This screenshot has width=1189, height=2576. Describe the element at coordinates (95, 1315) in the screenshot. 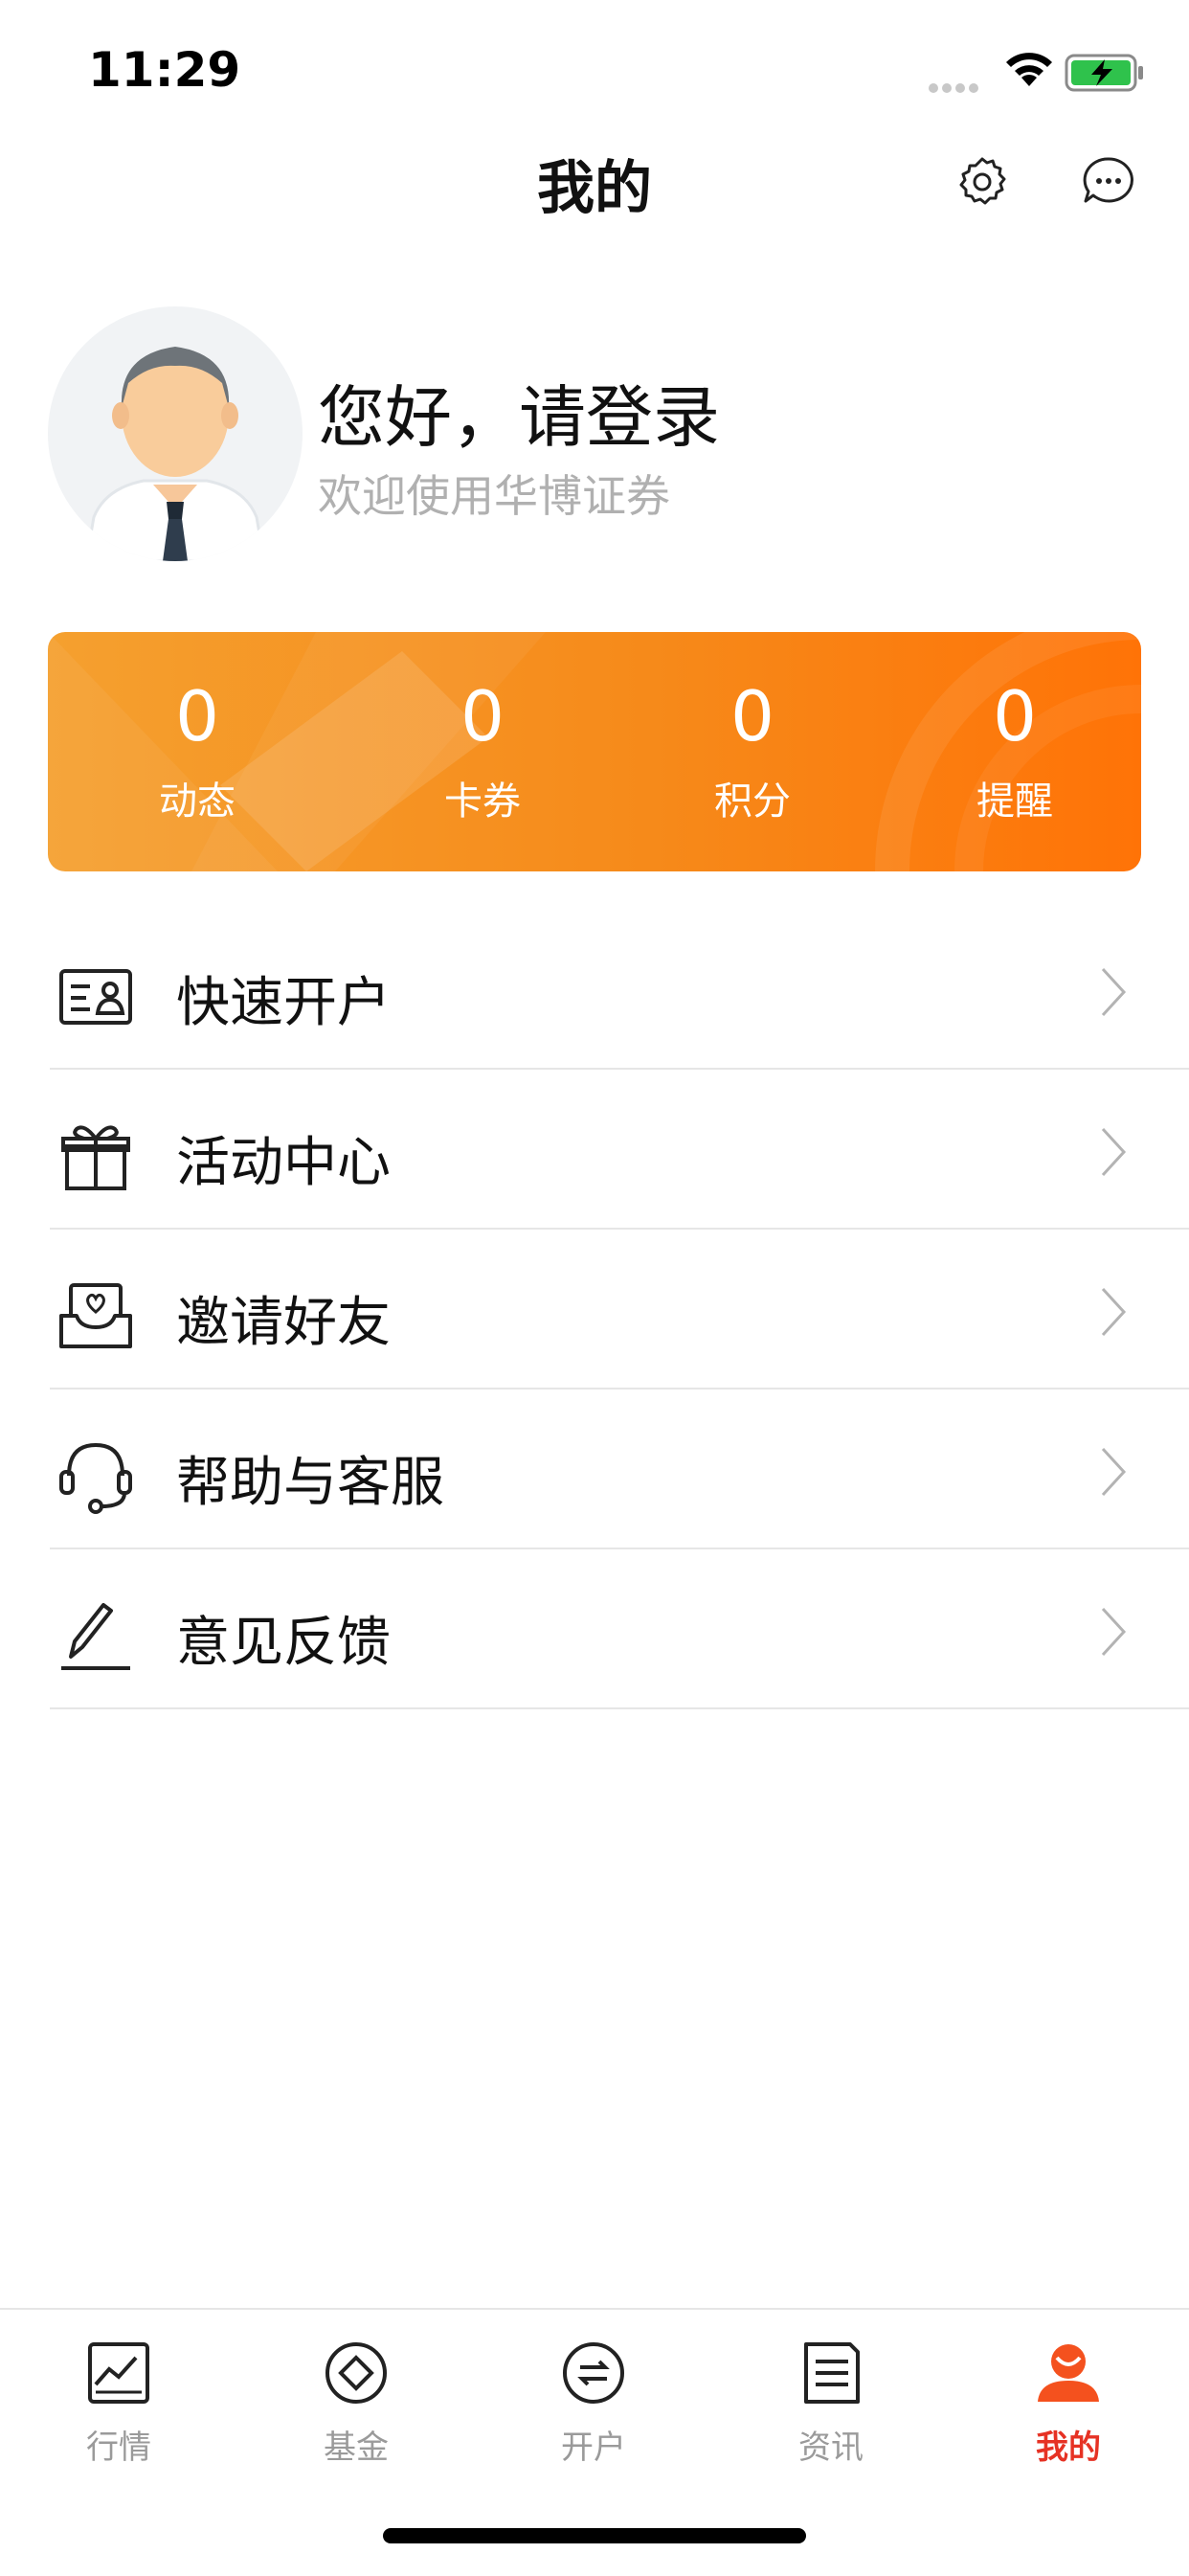

I see `invite-envelope-icon` at that location.